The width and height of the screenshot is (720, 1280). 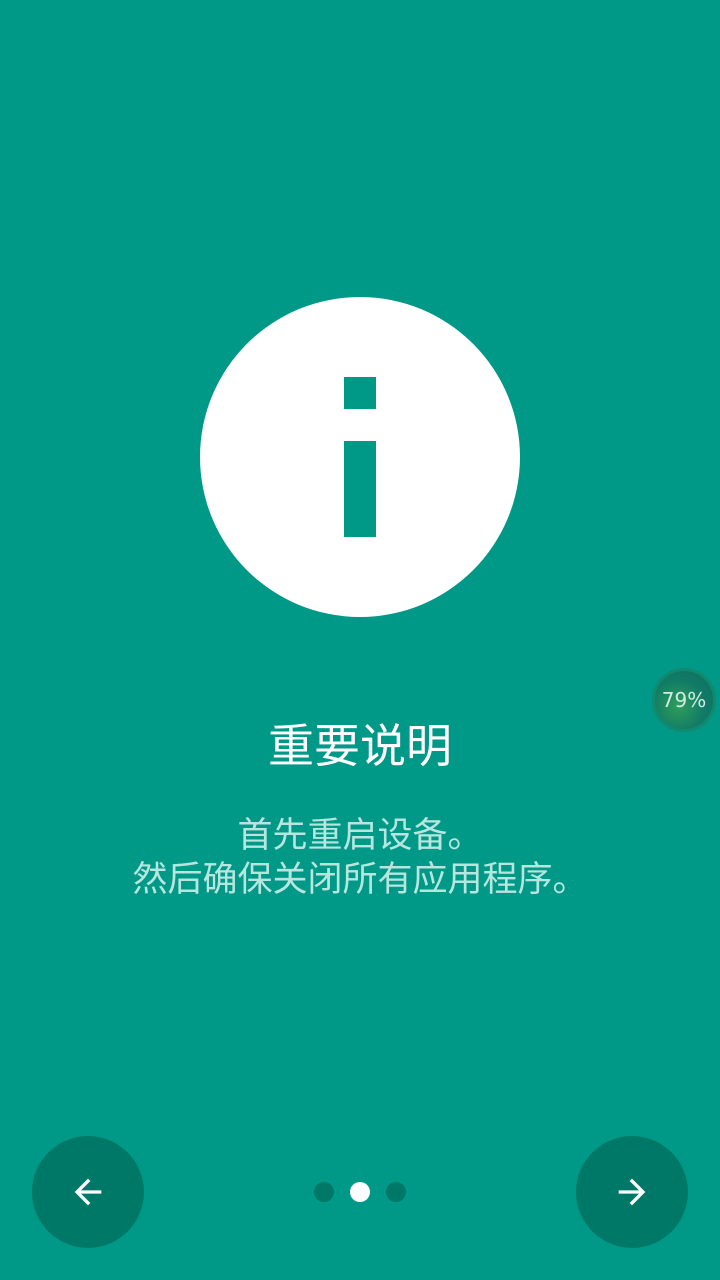 I want to click on instruction-text: 首先重启设备。 然后确保关闭所有应用程序。, so click(x=360, y=858).